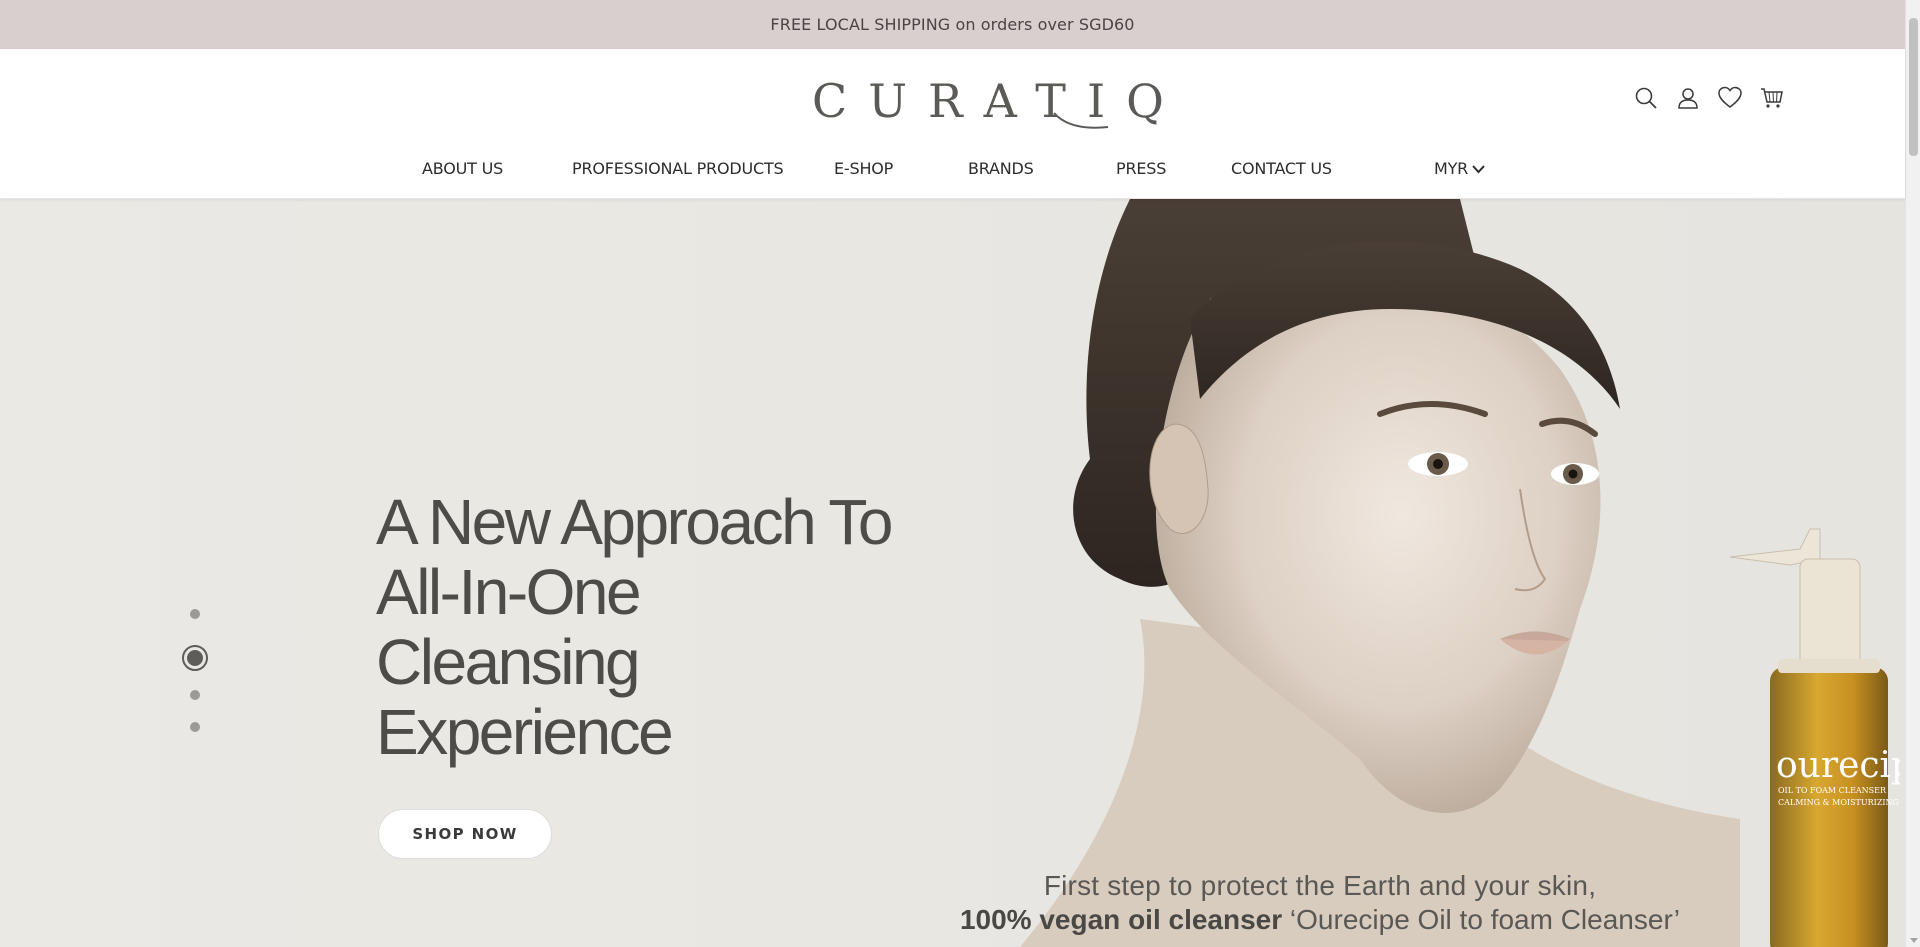 The height and width of the screenshot is (947, 1920). What do you see at coordinates (988, 103) in the screenshot?
I see `brand-logo: CURATIQ` at bounding box center [988, 103].